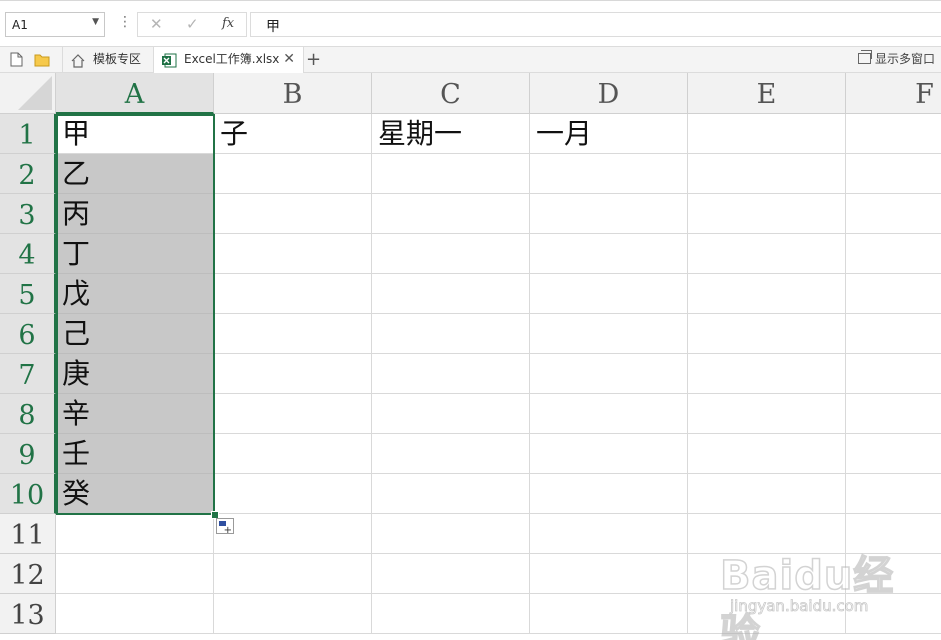 This screenshot has height=640, width=941. What do you see at coordinates (289, 59) in the screenshot?
I see `close-tab-icon: ✕` at bounding box center [289, 59].